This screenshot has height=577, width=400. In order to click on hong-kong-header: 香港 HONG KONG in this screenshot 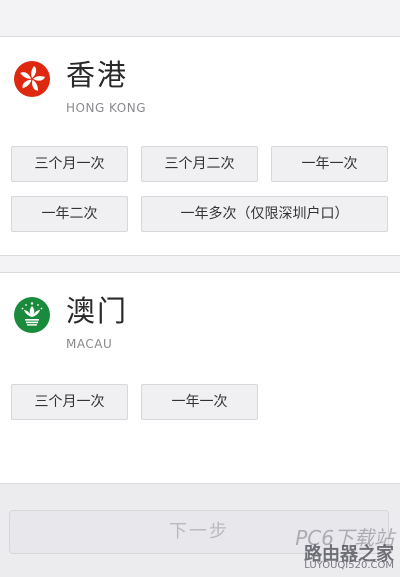, I will do `click(199, 82)`.